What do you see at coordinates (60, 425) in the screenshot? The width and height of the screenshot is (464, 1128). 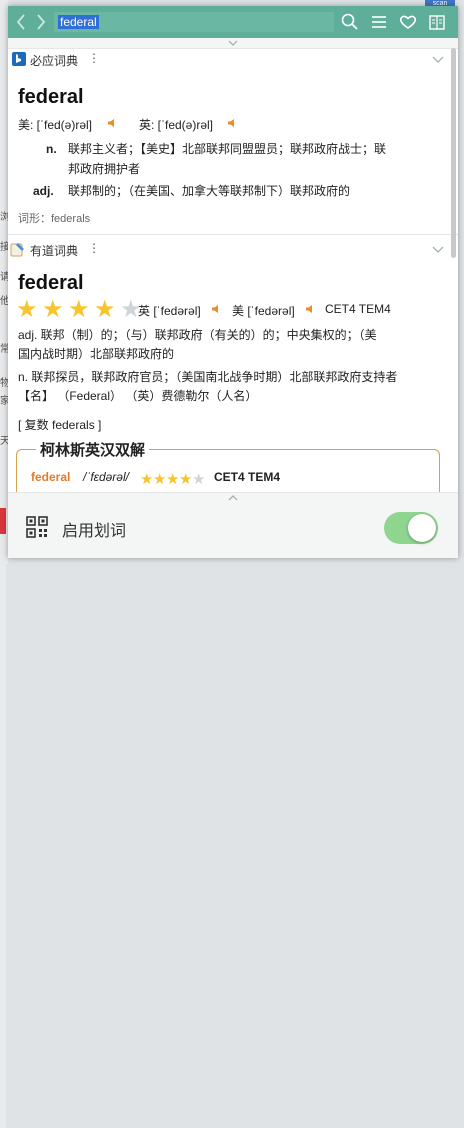 I see `youdao-plural: [ 复数 federals ]` at bounding box center [60, 425].